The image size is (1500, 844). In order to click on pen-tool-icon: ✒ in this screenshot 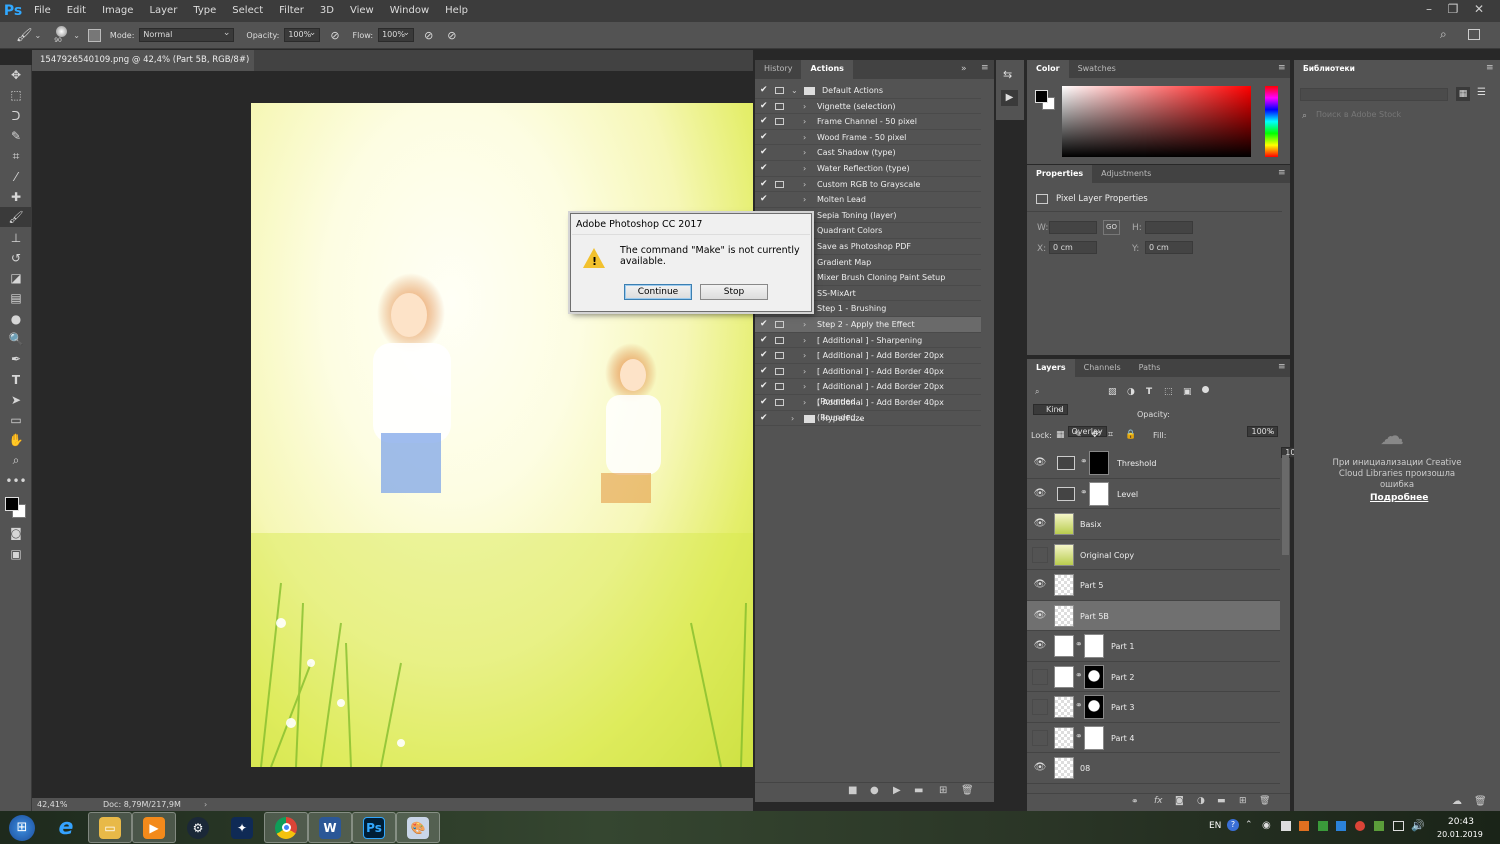, I will do `click(16, 359)`.